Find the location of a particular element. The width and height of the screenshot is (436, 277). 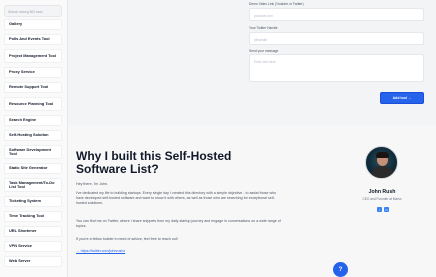

linkedin-icon: in is located at coordinates (386, 209).